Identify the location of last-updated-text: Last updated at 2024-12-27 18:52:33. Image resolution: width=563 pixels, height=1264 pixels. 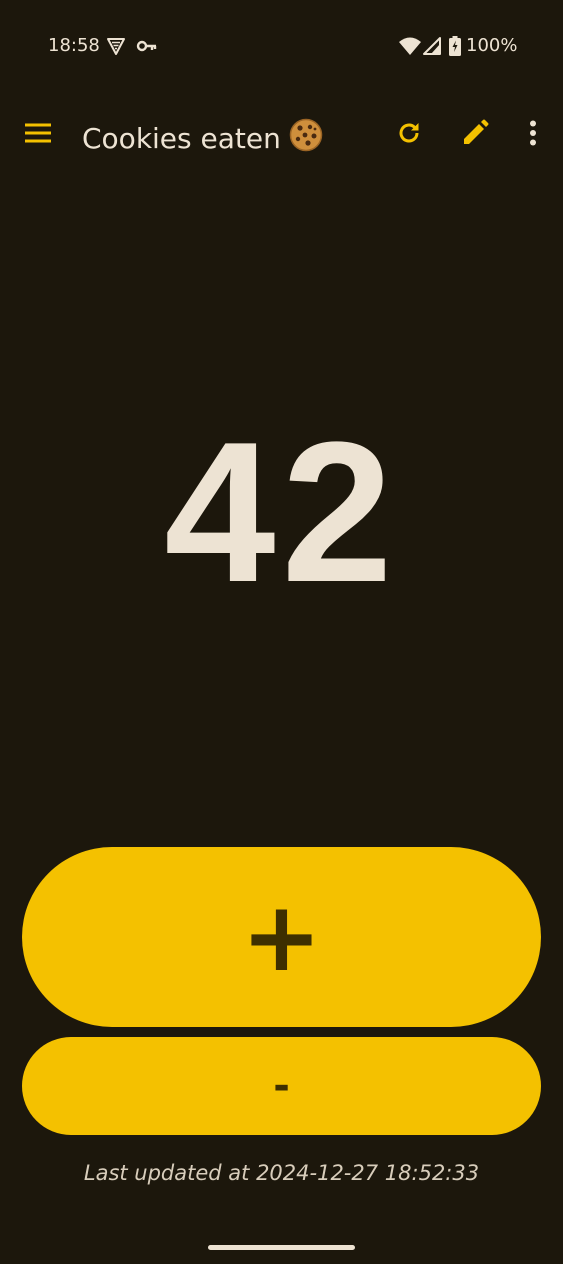
(281, 1173).